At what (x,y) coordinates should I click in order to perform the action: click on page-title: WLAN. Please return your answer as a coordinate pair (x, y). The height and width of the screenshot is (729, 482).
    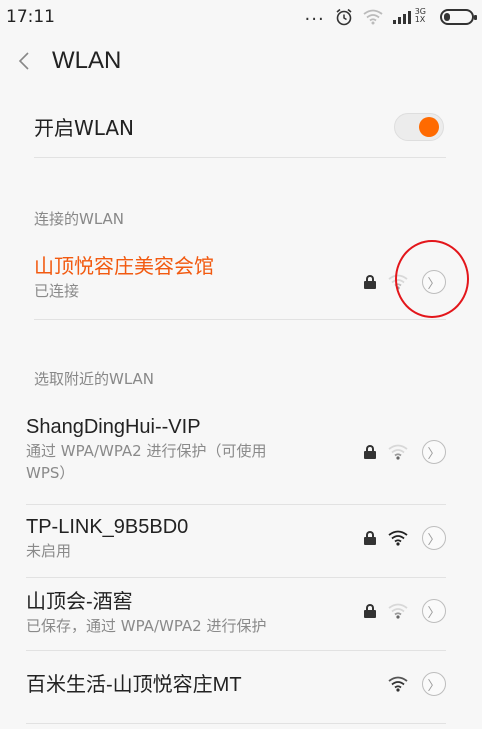
    Looking at the image, I should click on (87, 60).